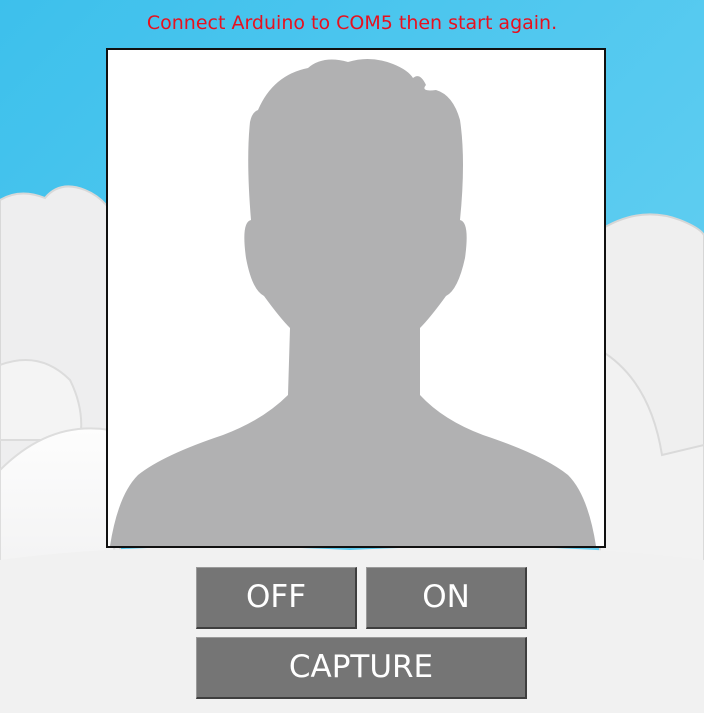 This screenshot has width=704, height=713. I want to click on off-button: OFF, so click(276, 598).